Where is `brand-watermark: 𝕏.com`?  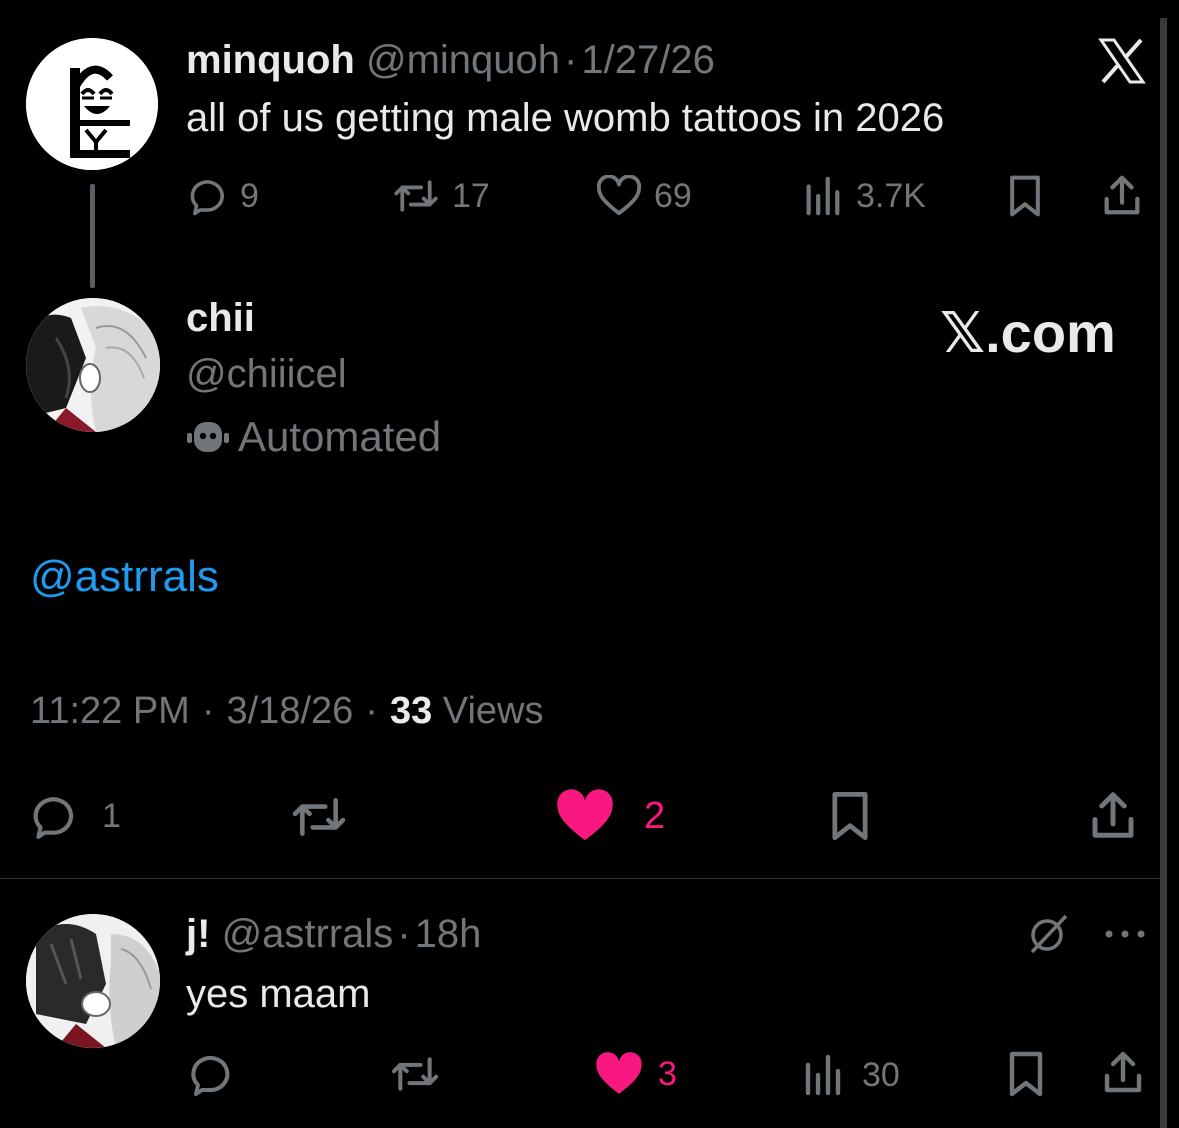
brand-watermark: 𝕏.com is located at coordinates (1028, 332).